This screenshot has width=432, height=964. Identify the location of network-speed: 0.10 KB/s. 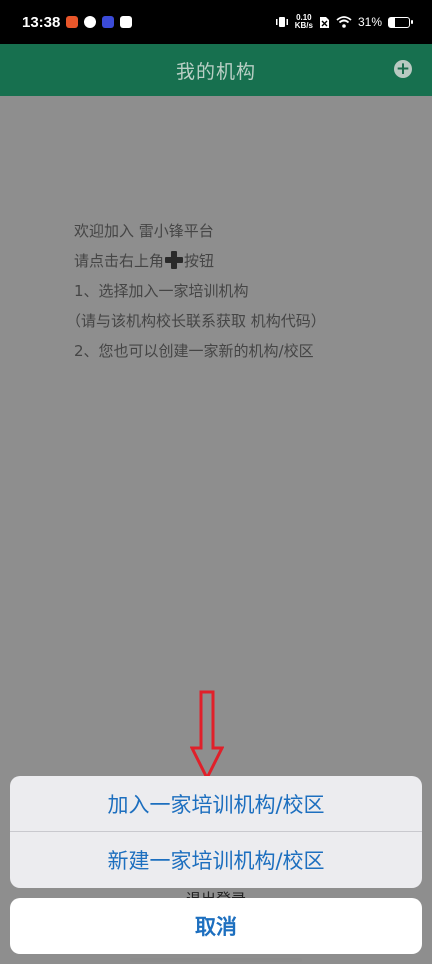
(304, 22).